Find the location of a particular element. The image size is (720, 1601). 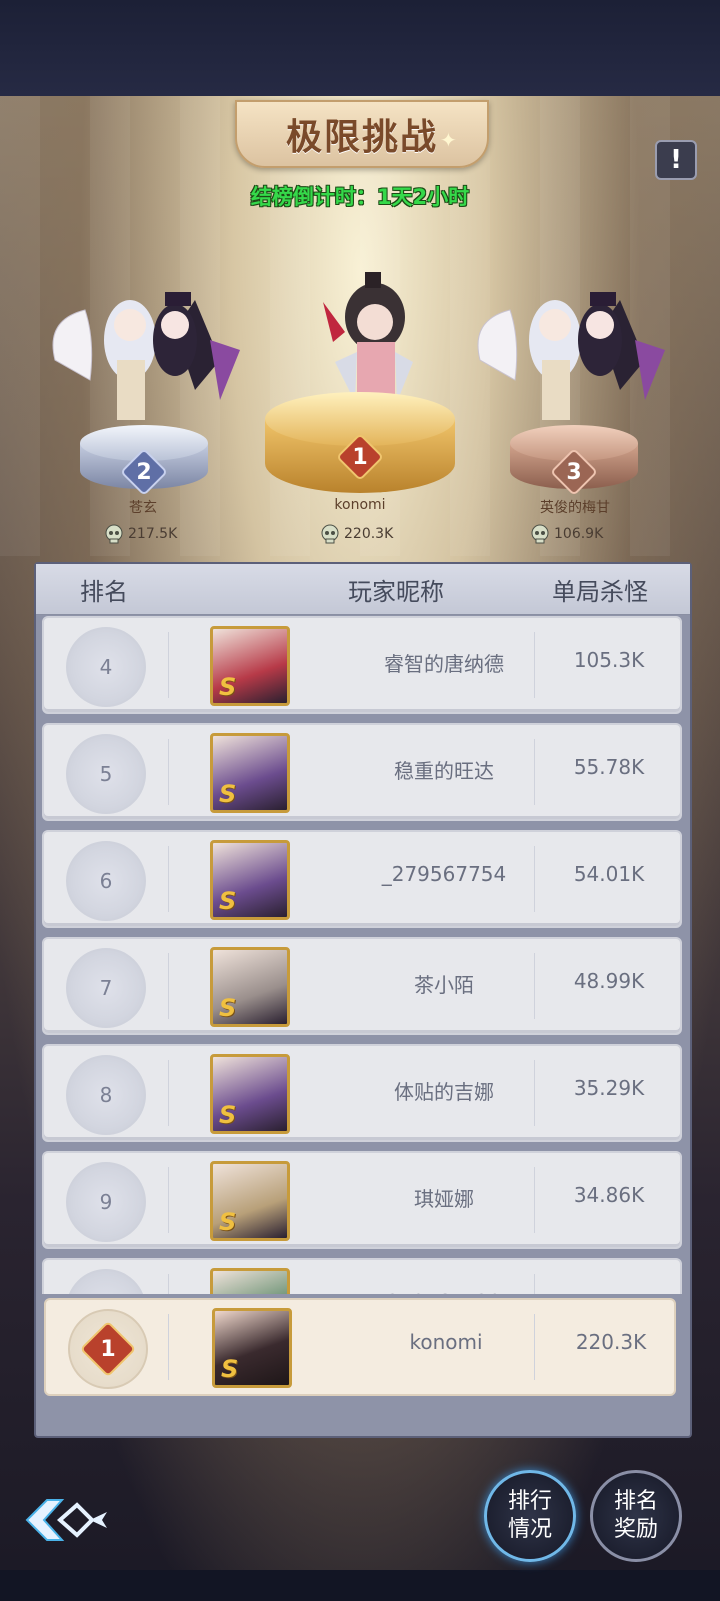

rank-number: 7 is located at coordinates (106, 988).